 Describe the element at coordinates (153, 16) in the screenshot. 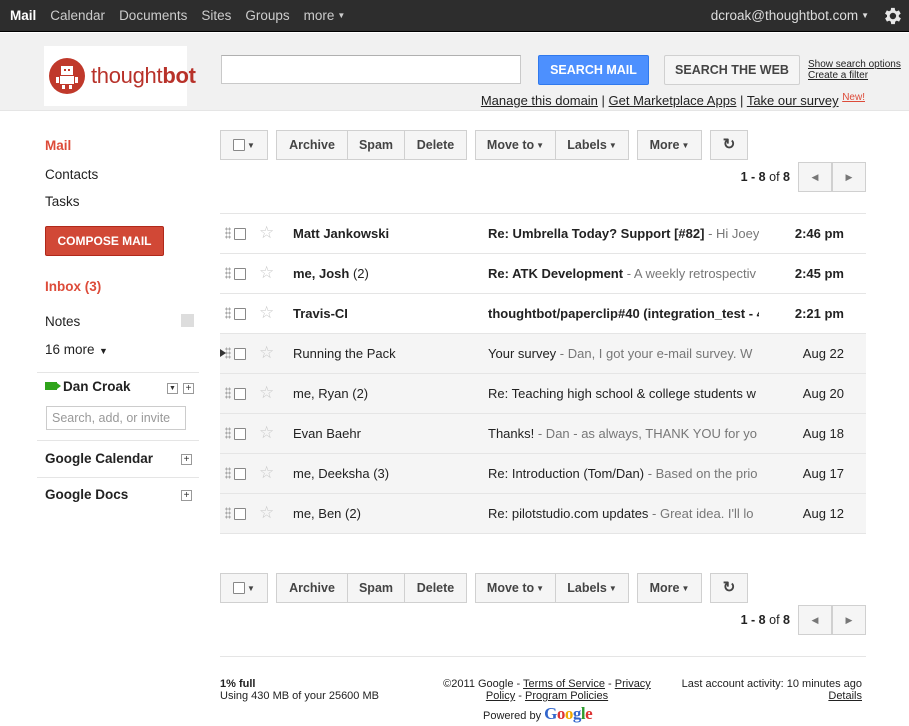

I see `topnav-documents: Documents` at that location.